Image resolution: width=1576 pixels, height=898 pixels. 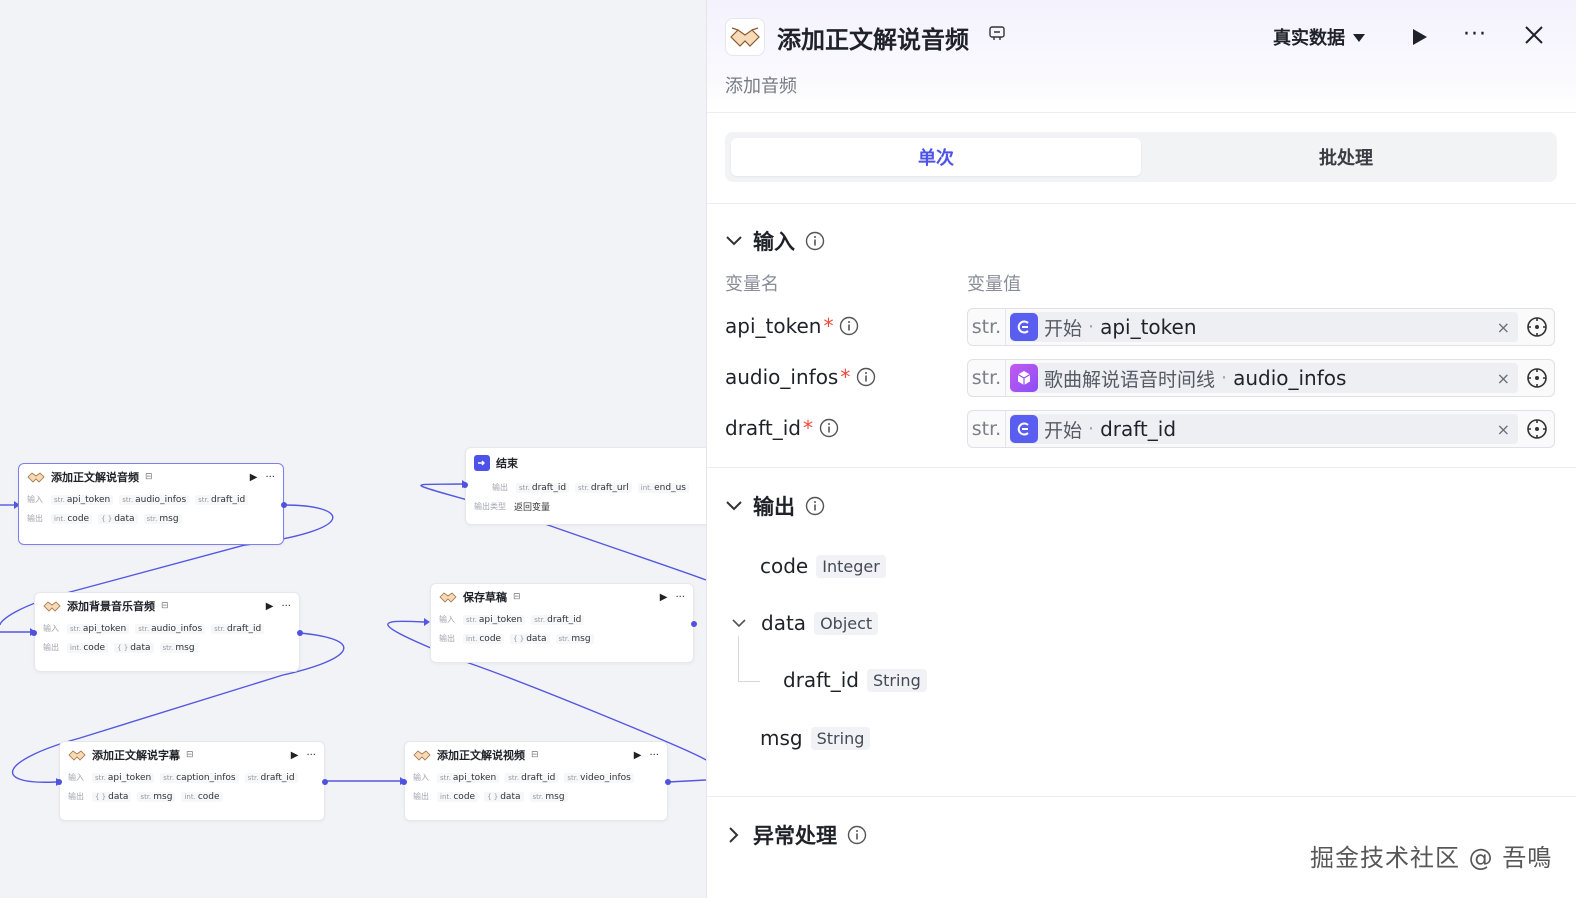 What do you see at coordinates (1148, 327) in the screenshot?
I see `ref-var-name: api_token` at bounding box center [1148, 327].